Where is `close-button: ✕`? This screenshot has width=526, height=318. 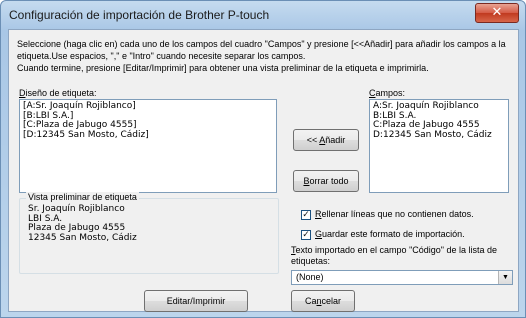
close-button: ✕ is located at coordinates (497, 13).